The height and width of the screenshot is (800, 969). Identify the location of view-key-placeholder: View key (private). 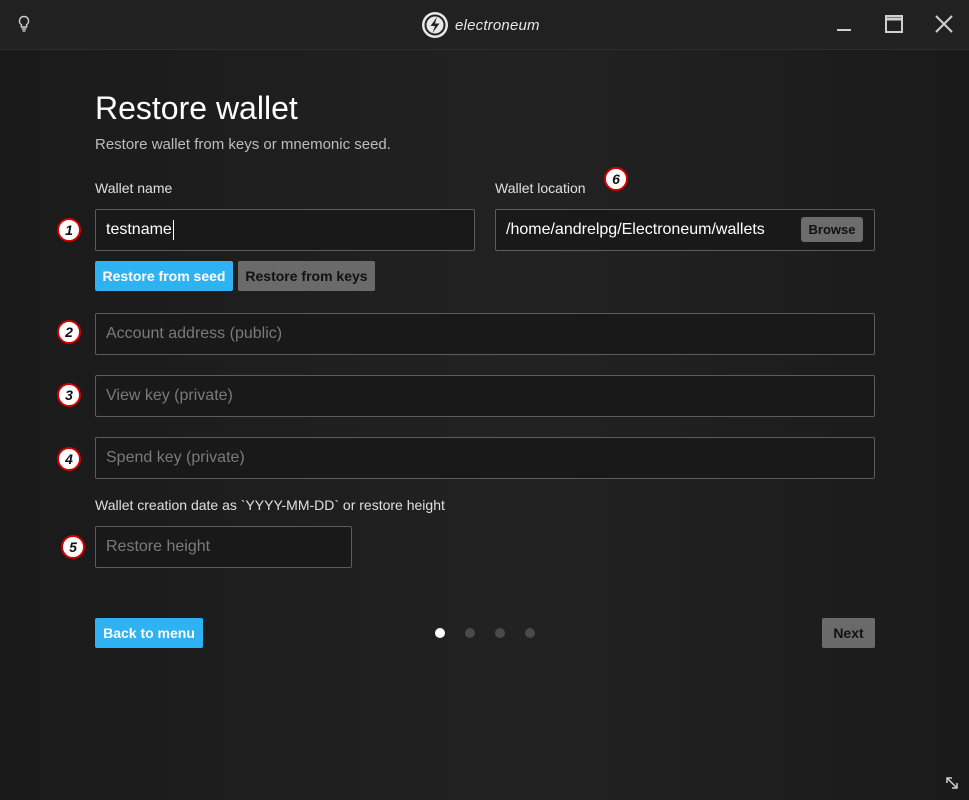
(169, 395).